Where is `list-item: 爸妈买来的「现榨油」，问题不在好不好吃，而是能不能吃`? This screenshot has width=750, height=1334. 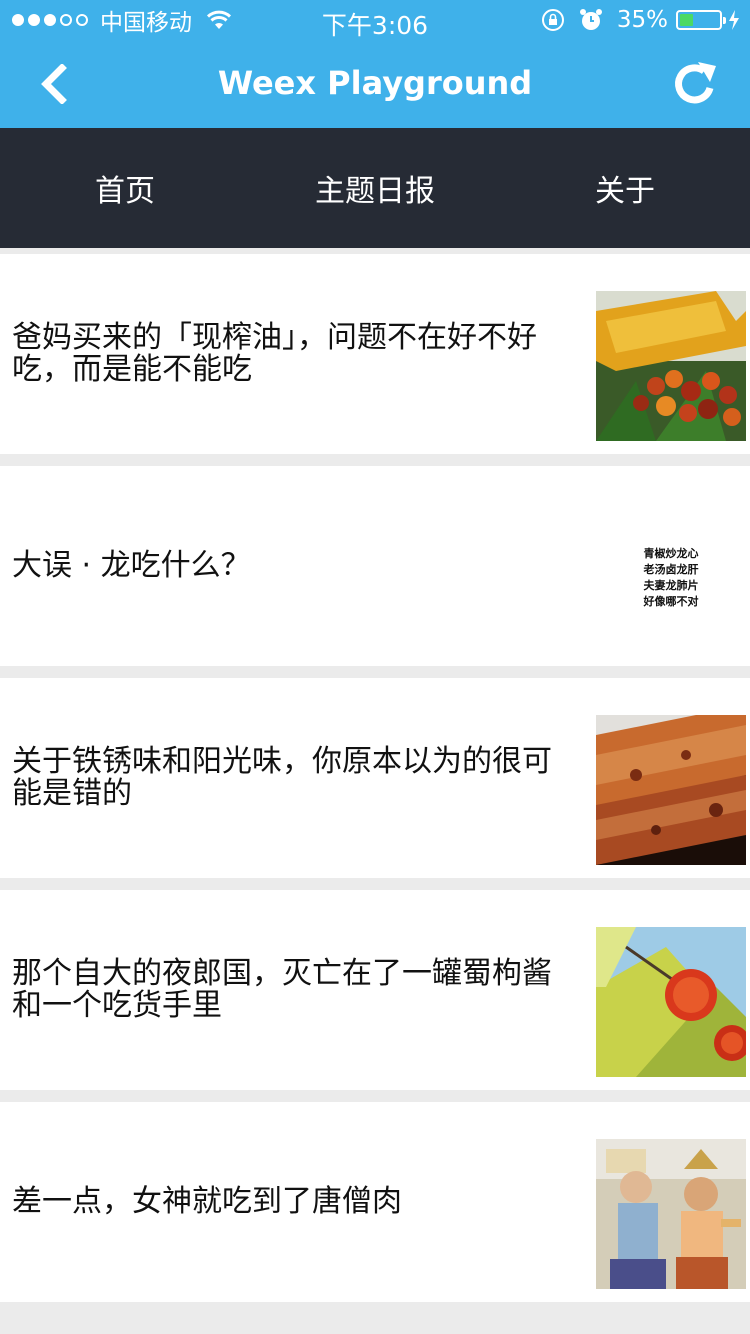
list-item: 爸妈买来的「现榨油」，问题不在好不好吃，而是能不能吃 is located at coordinates (375, 354).